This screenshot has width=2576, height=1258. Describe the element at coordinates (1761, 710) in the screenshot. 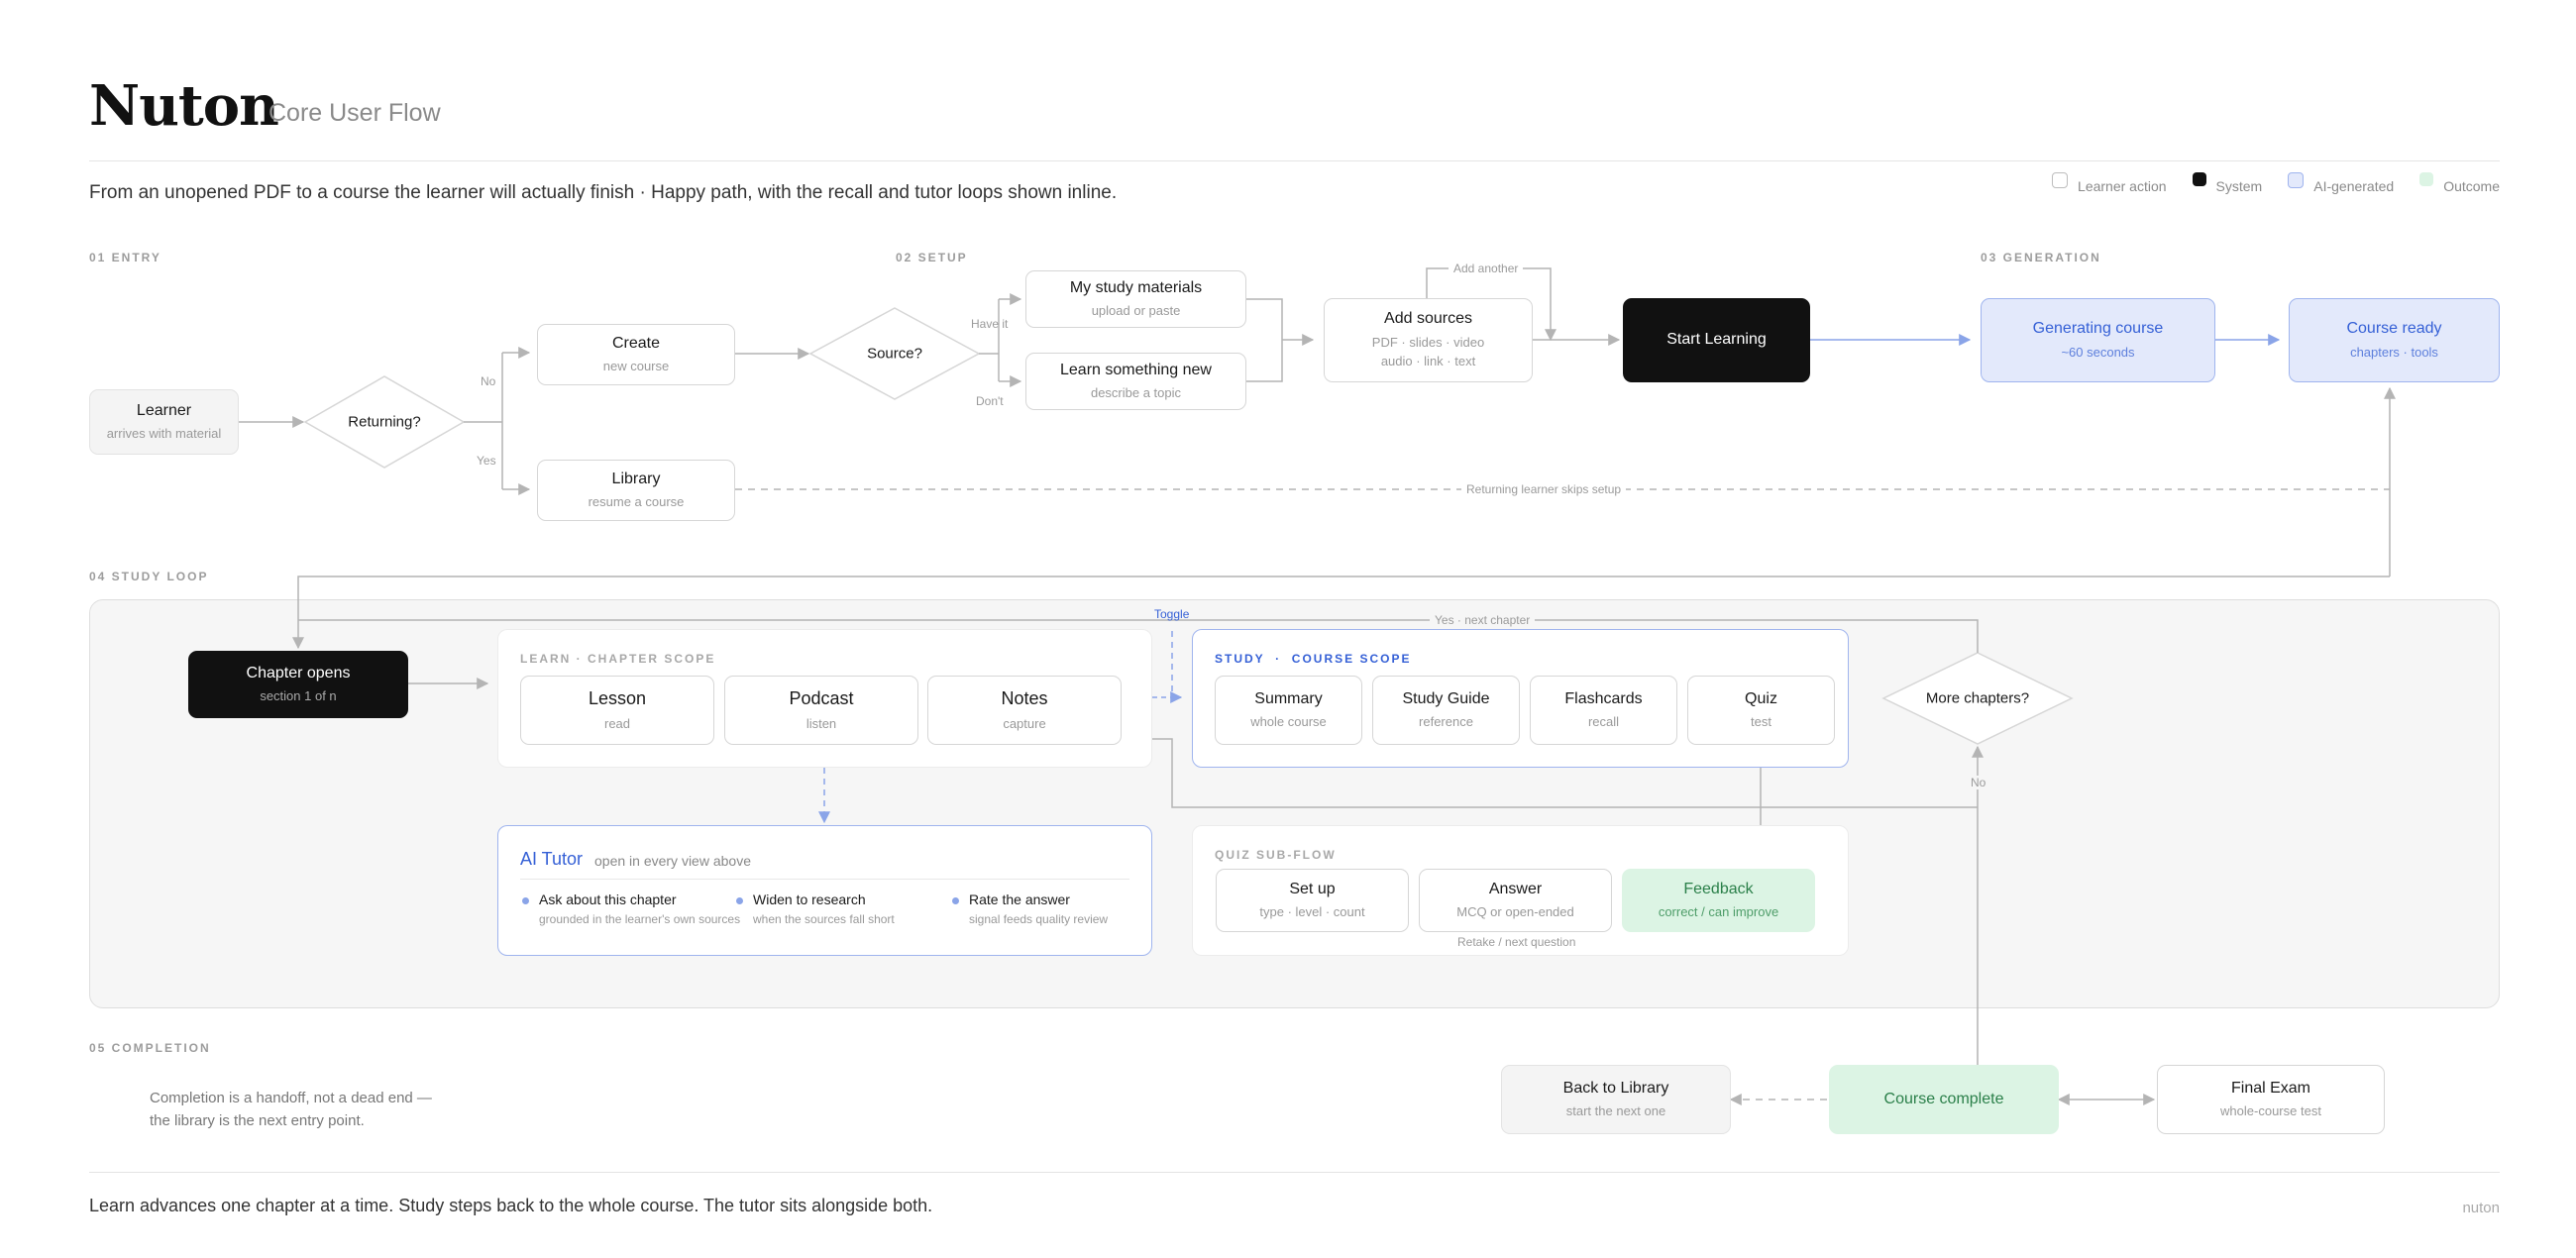

I see `quiz-tab: Quiz test` at that location.